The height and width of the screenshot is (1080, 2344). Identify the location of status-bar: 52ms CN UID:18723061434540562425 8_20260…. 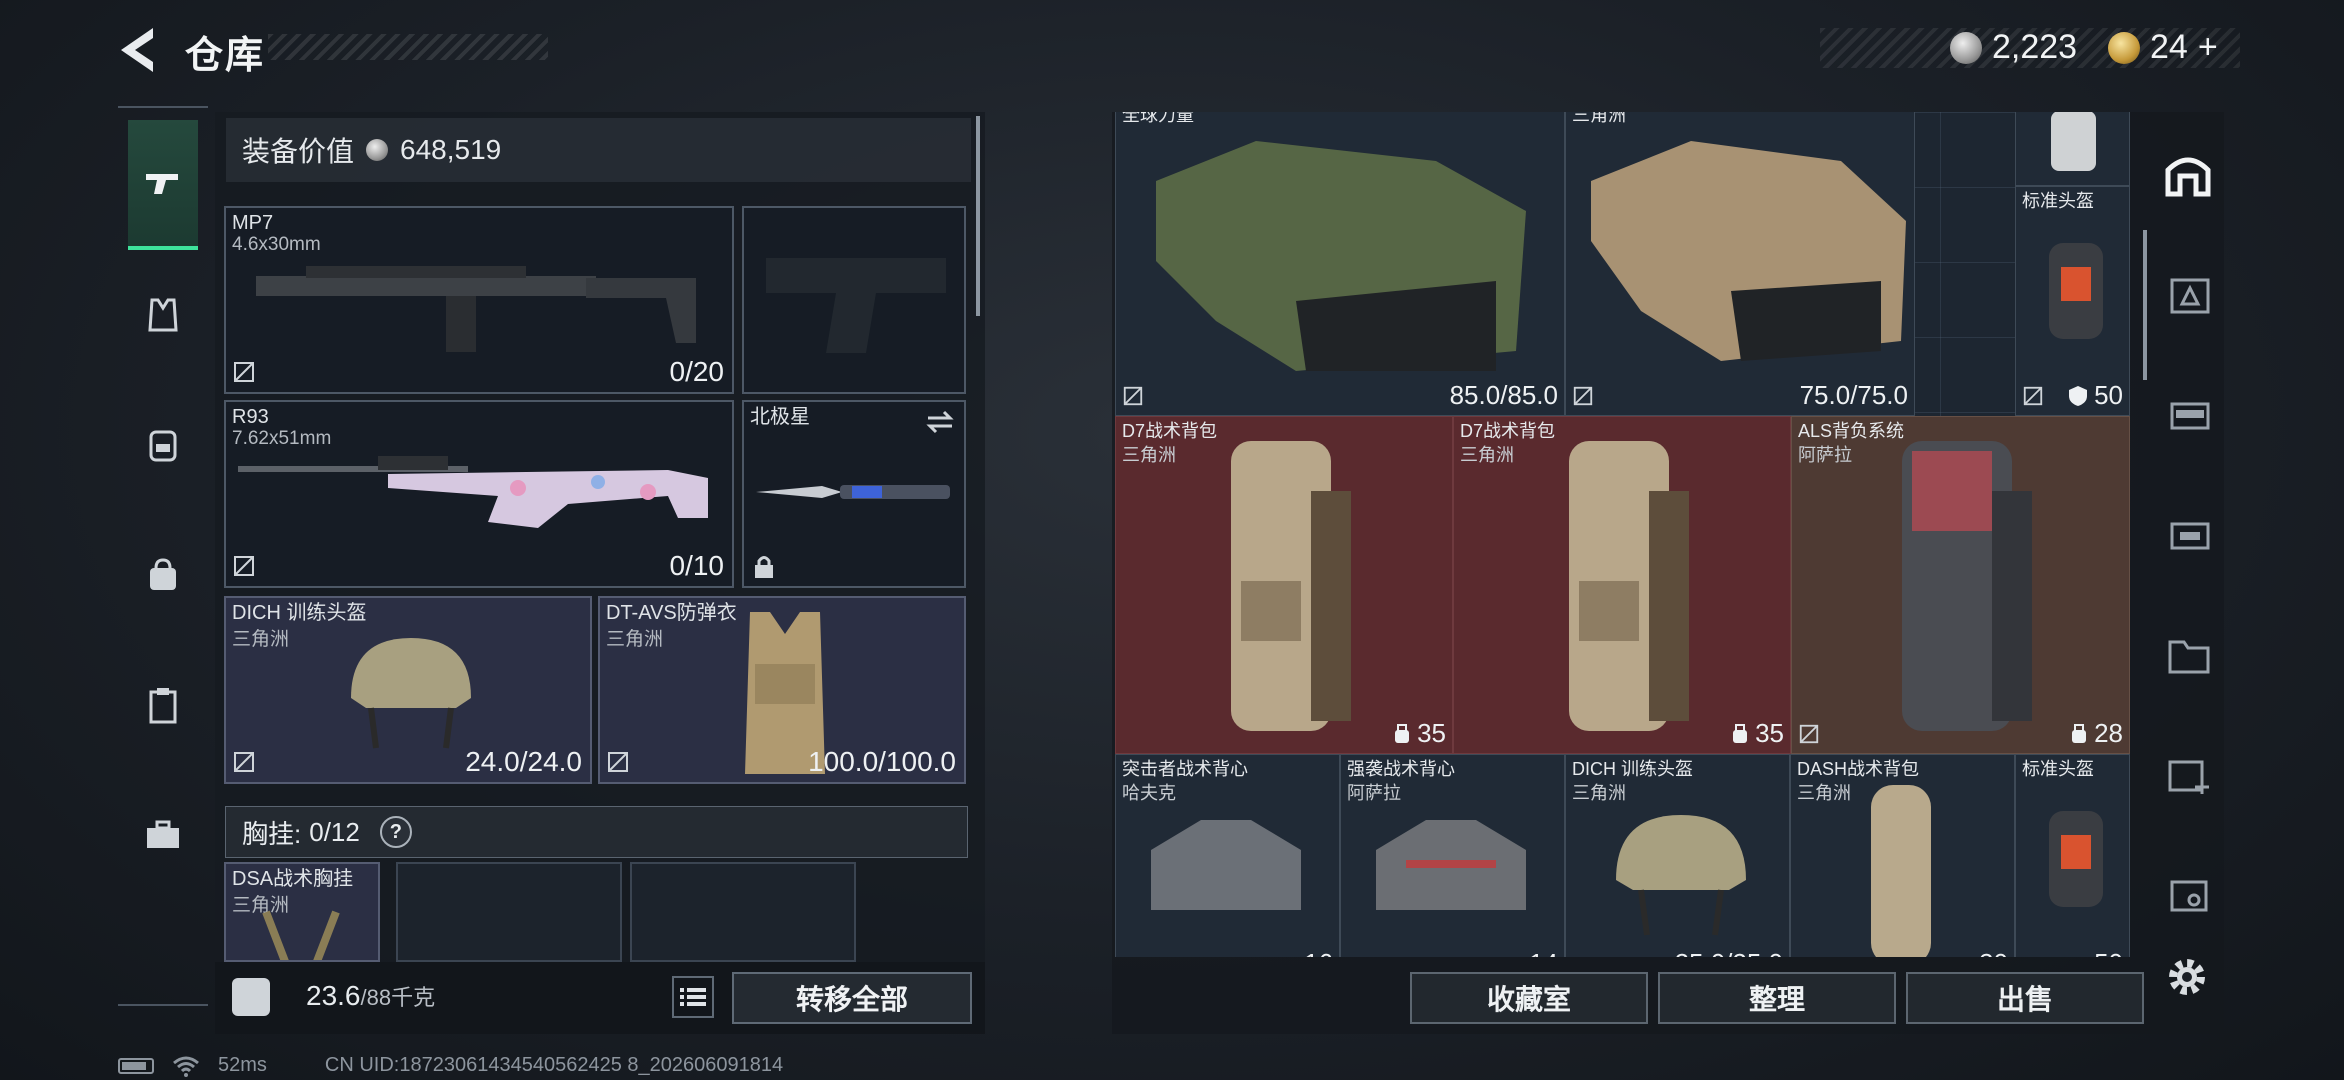
(450, 1065).